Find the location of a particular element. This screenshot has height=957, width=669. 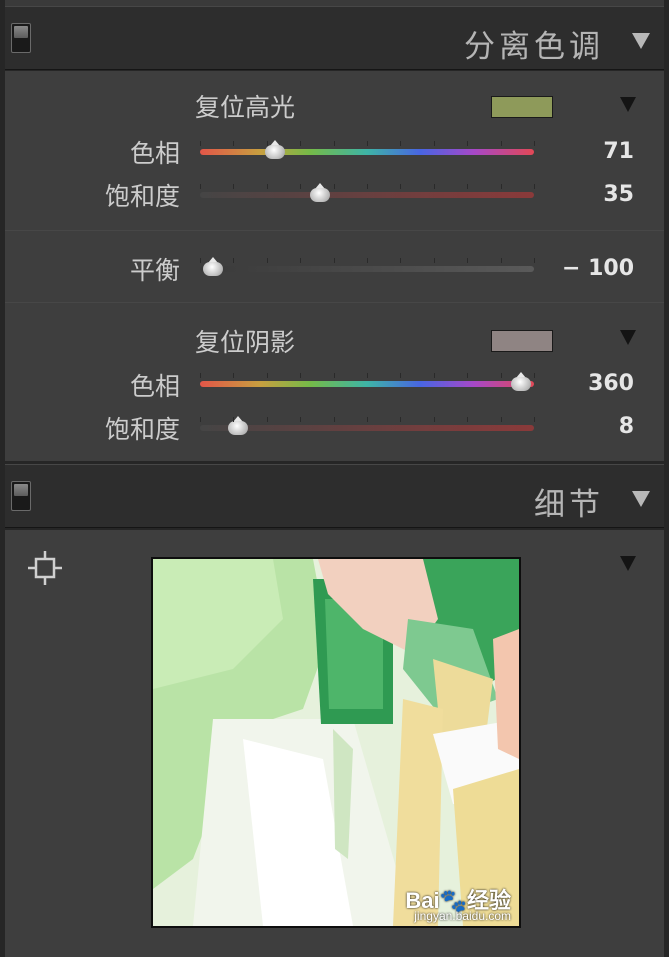

watermark-url: jingyan.baidu.com is located at coordinates (462, 916).